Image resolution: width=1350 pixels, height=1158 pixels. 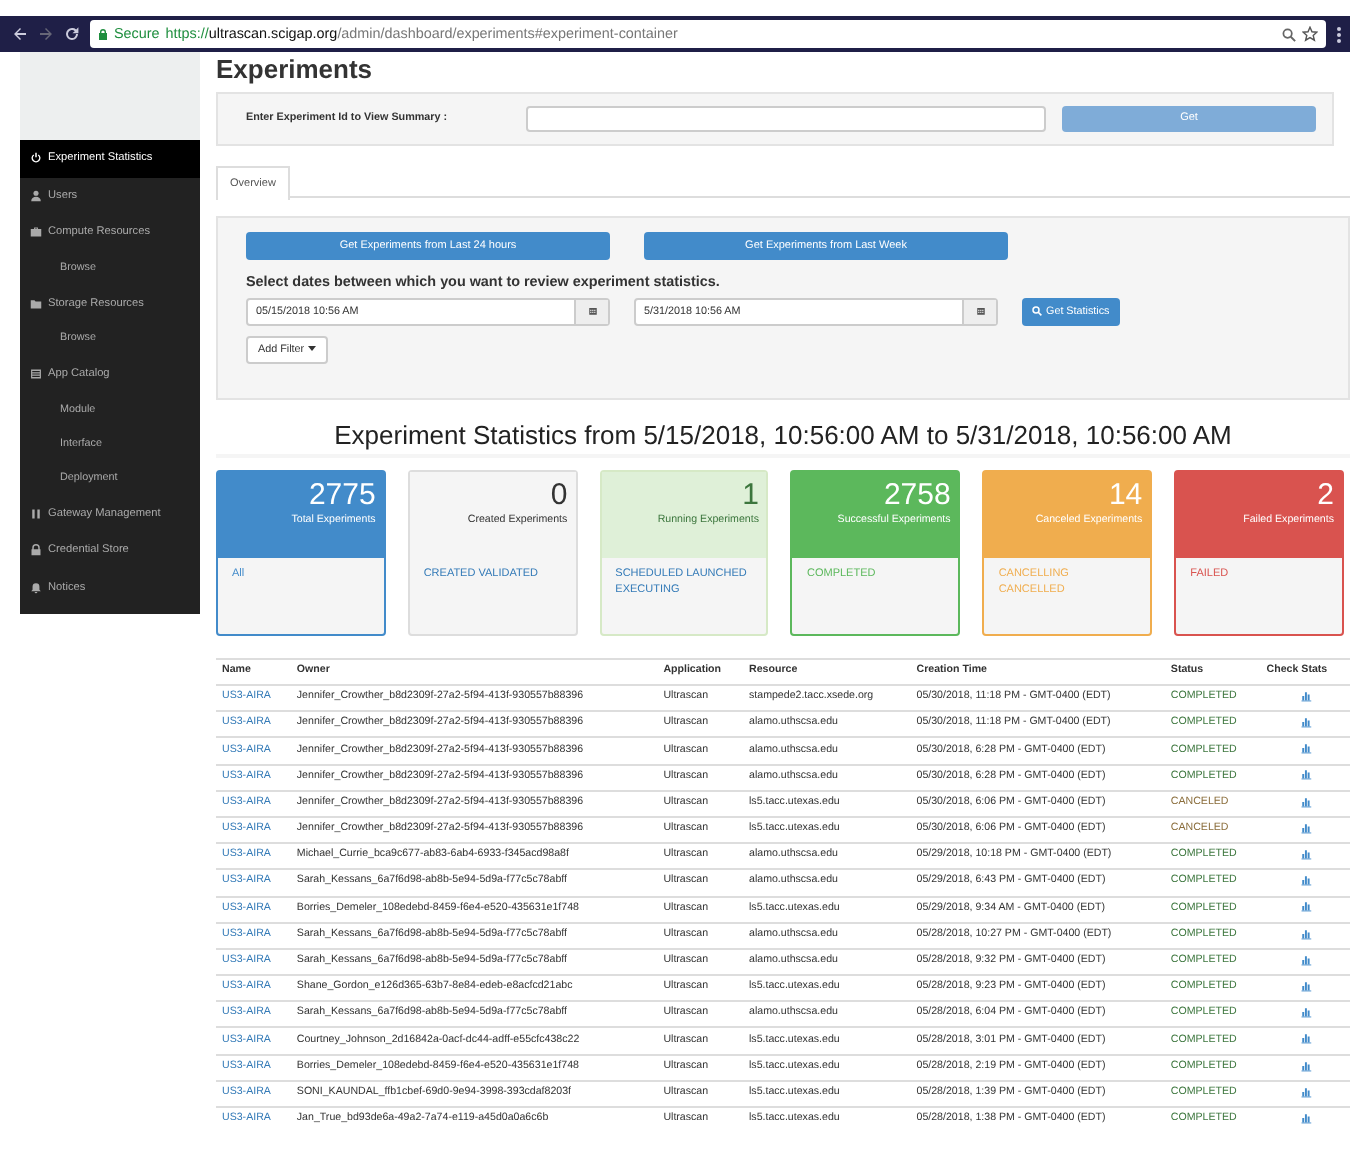 I want to click on stat-count: 14, so click(x=1124, y=495).